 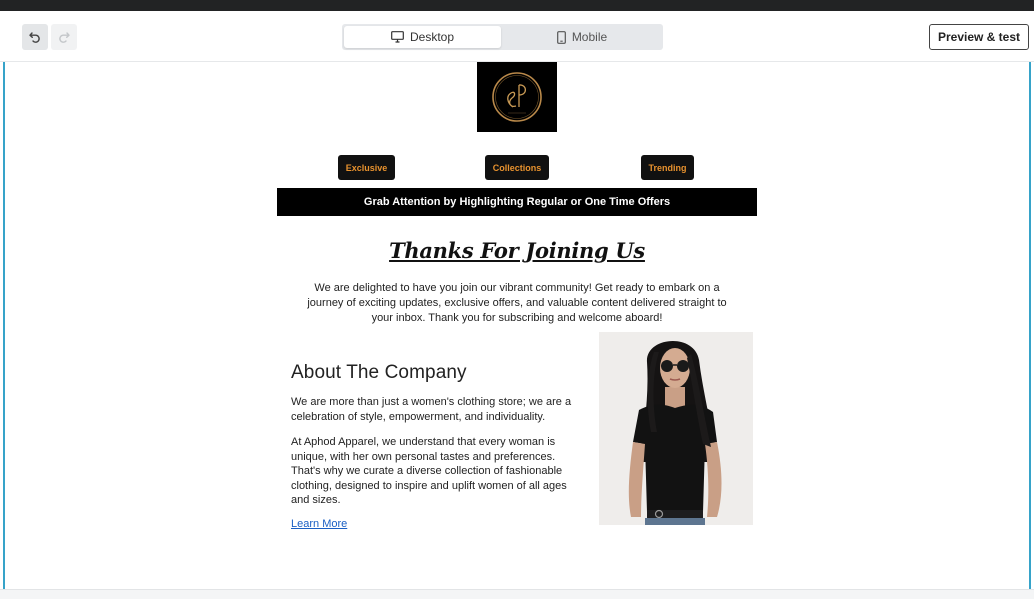 I want to click on nav-trending-button: Trending, so click(x=667, y=167).